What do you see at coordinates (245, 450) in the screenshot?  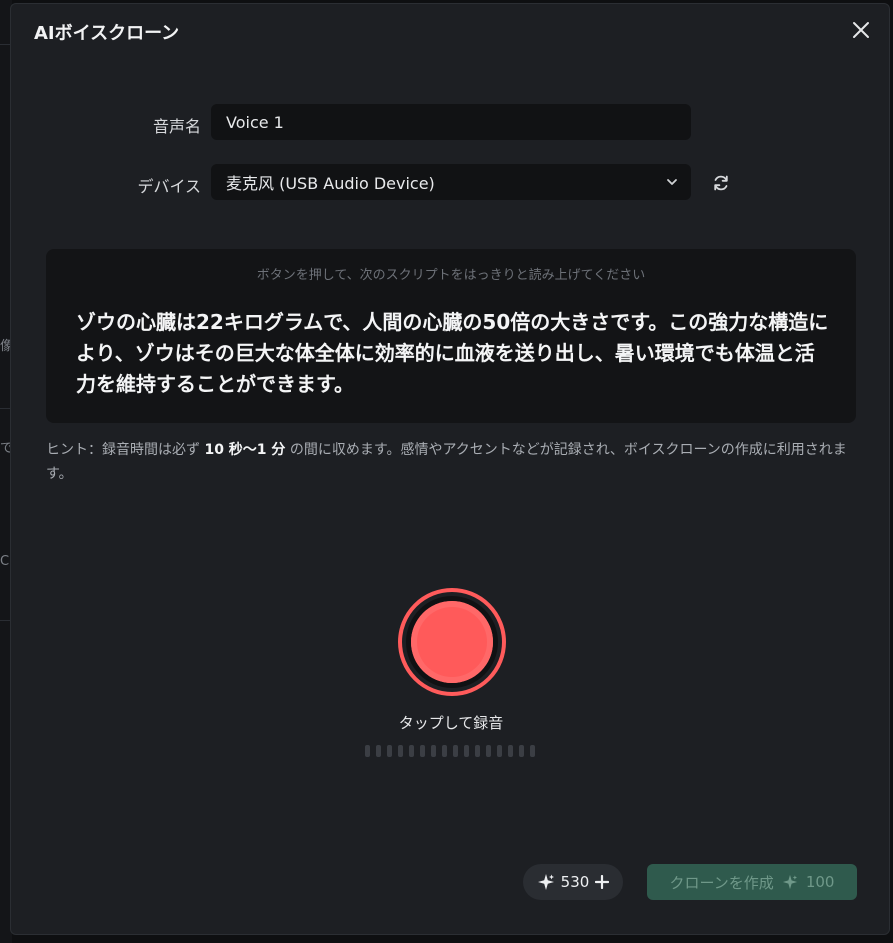 I see `tip-duration: 10 秒〜1 分` at bounding box center [245, 450].